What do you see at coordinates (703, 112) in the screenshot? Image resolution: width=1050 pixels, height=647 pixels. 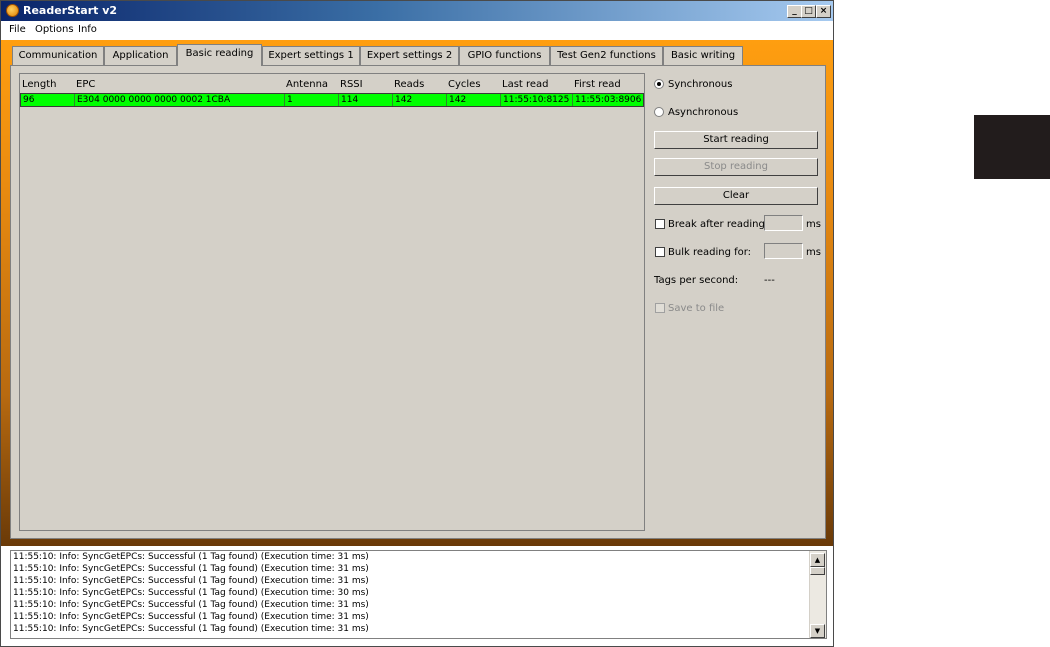 I see `asynchronous-label: Asynchronous` at bounding box center [703, 112].